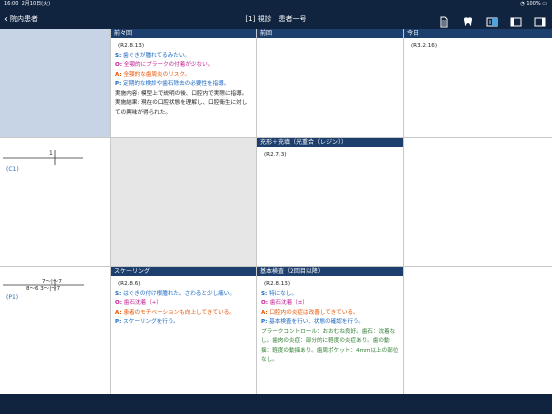 This screenshot has height=414, width=552. I want to click on column-header-previous-2: 前々回, so click(183, 33).